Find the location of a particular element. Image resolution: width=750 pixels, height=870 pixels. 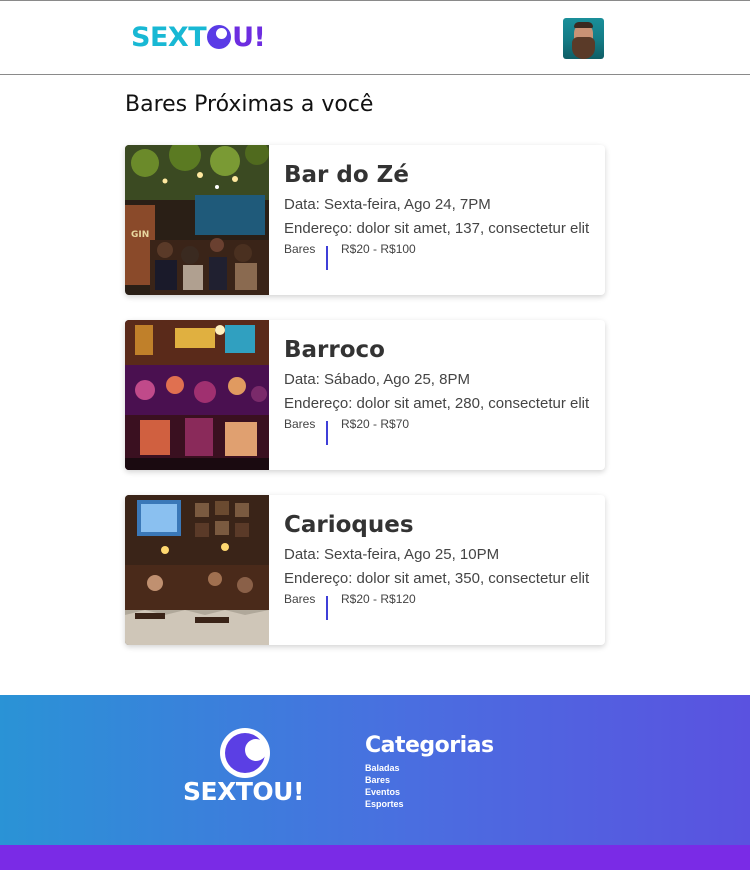

footer-link-bares: Bares is located at coordinates (384, 780).